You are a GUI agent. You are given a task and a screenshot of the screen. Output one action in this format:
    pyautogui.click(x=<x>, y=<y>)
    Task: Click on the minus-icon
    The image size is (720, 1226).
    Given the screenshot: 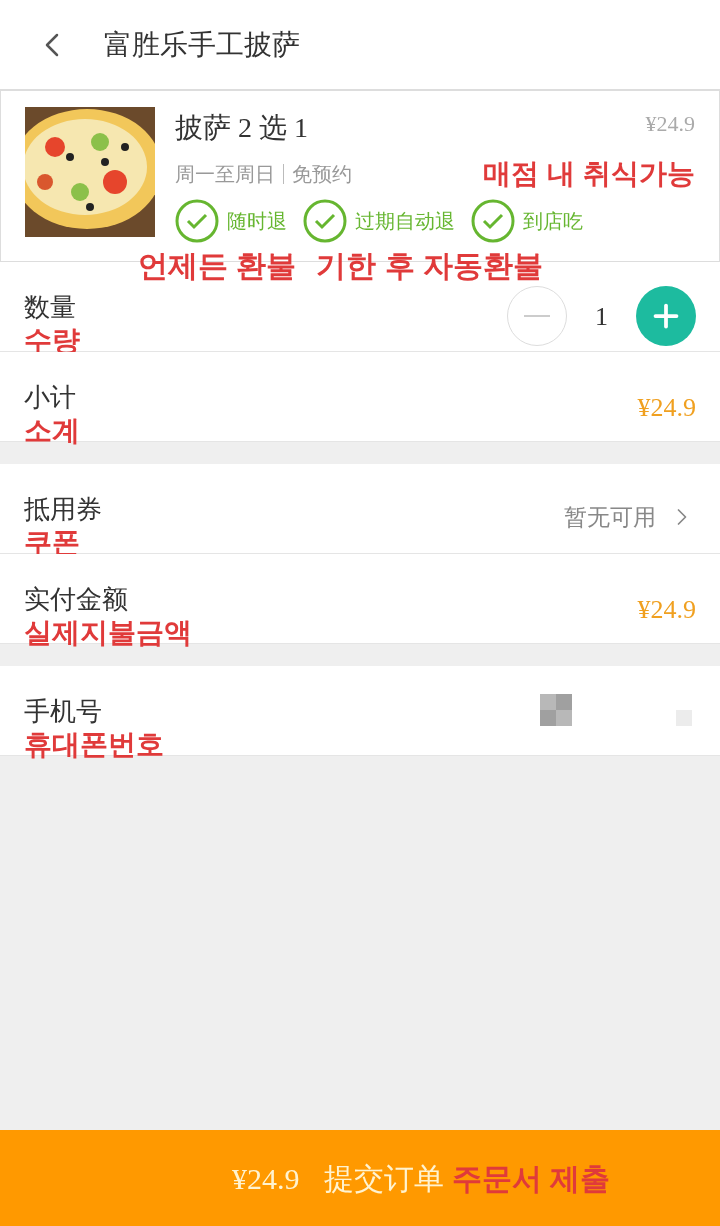 What is the action you would take?
    pyautogui.click(x=537, y=316)
    